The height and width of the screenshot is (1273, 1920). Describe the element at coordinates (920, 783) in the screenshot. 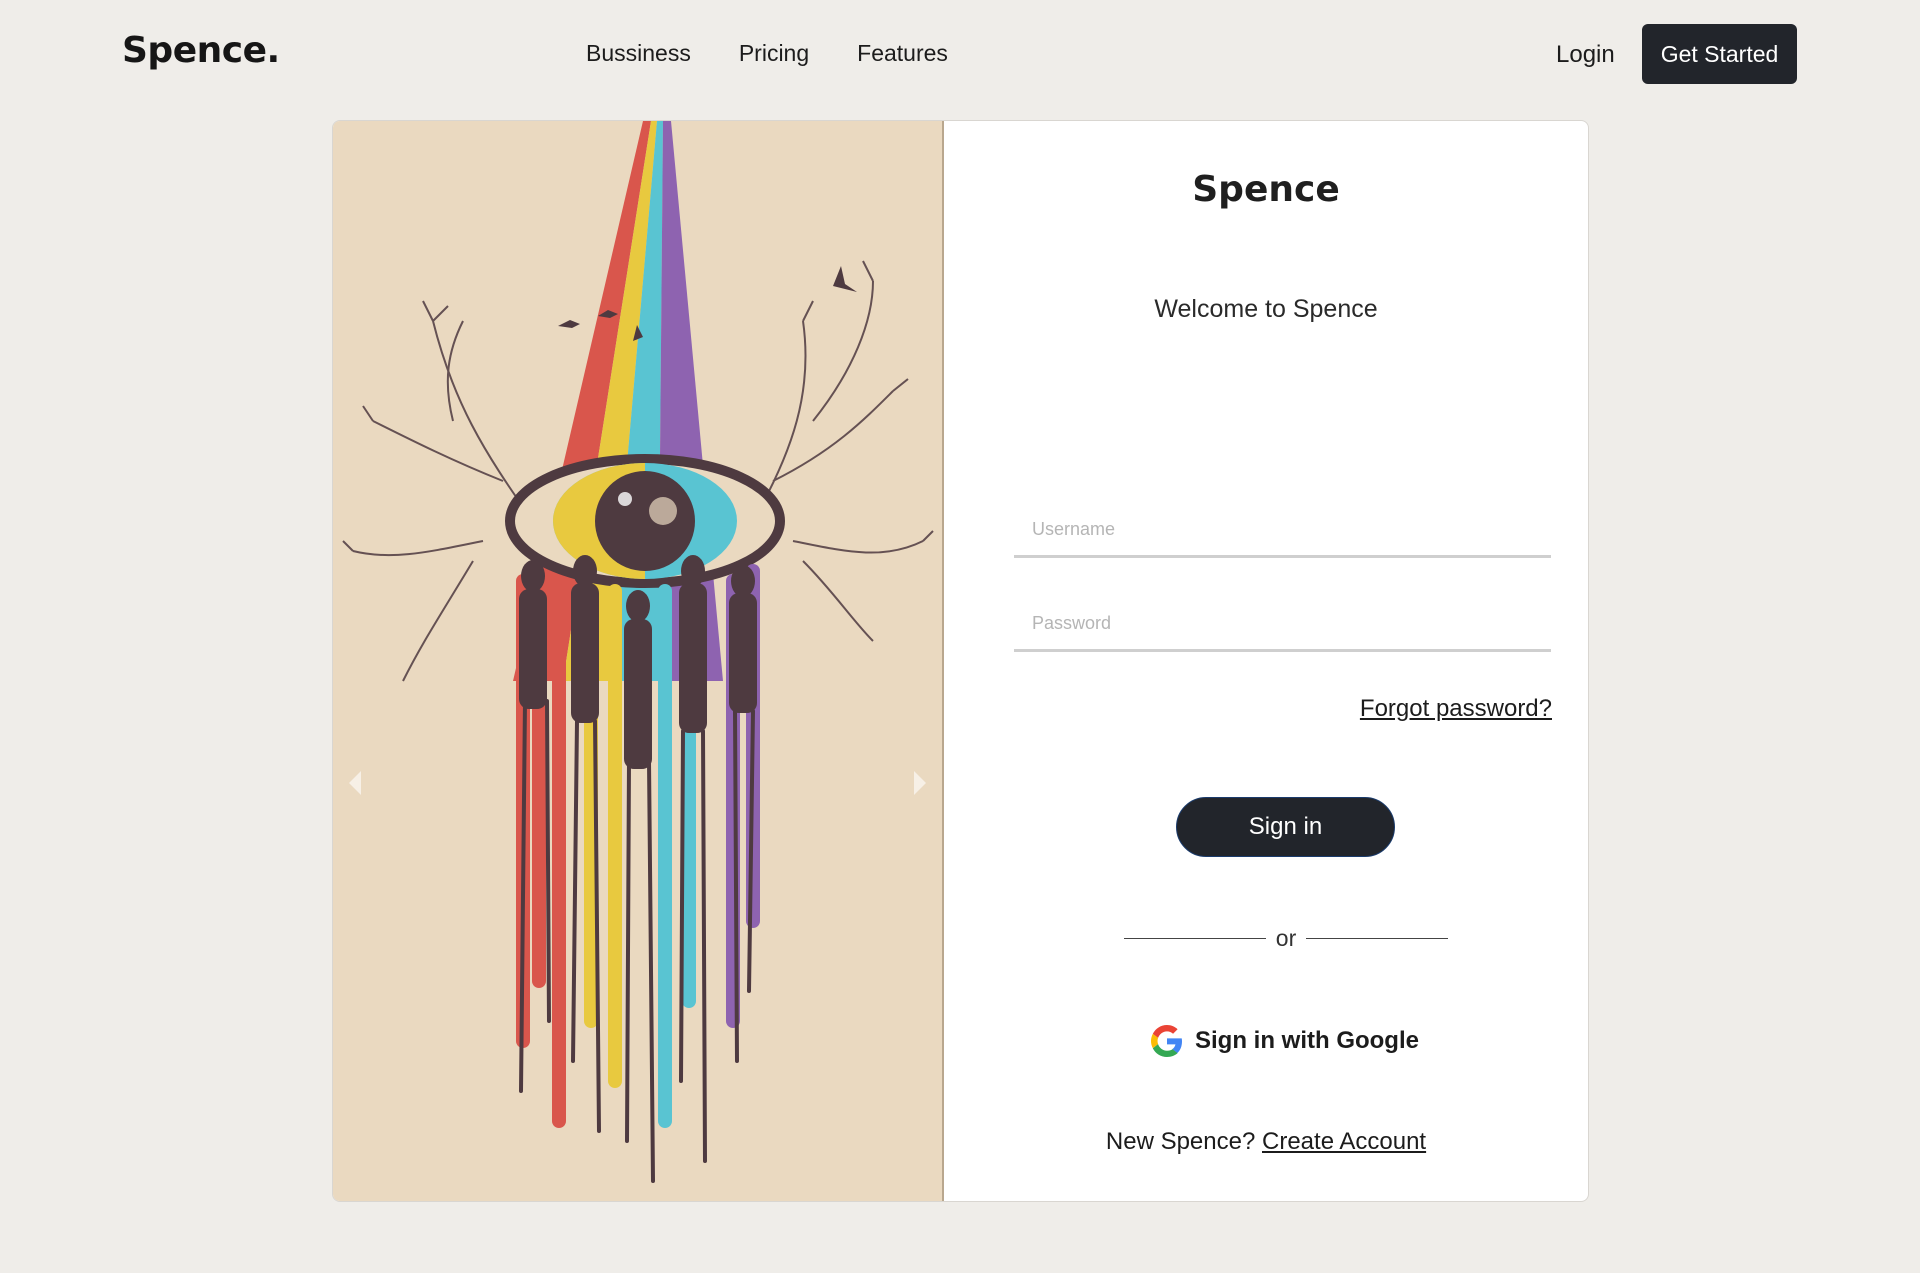

I see `carousel-next-arrow` at that location.